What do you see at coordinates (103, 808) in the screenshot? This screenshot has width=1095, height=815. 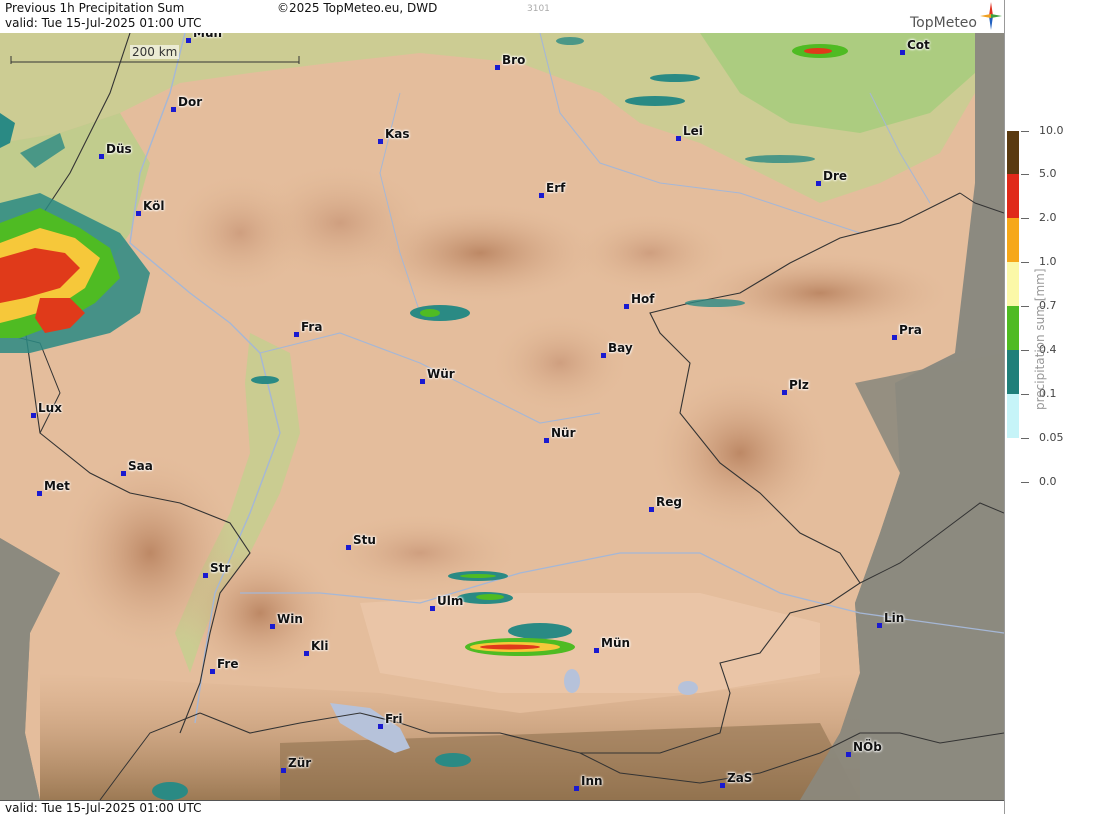 I see `footer-valid-time: valid: Tue 15-Jul-2025 01:00 UTC` at bounding box center [103, 808].